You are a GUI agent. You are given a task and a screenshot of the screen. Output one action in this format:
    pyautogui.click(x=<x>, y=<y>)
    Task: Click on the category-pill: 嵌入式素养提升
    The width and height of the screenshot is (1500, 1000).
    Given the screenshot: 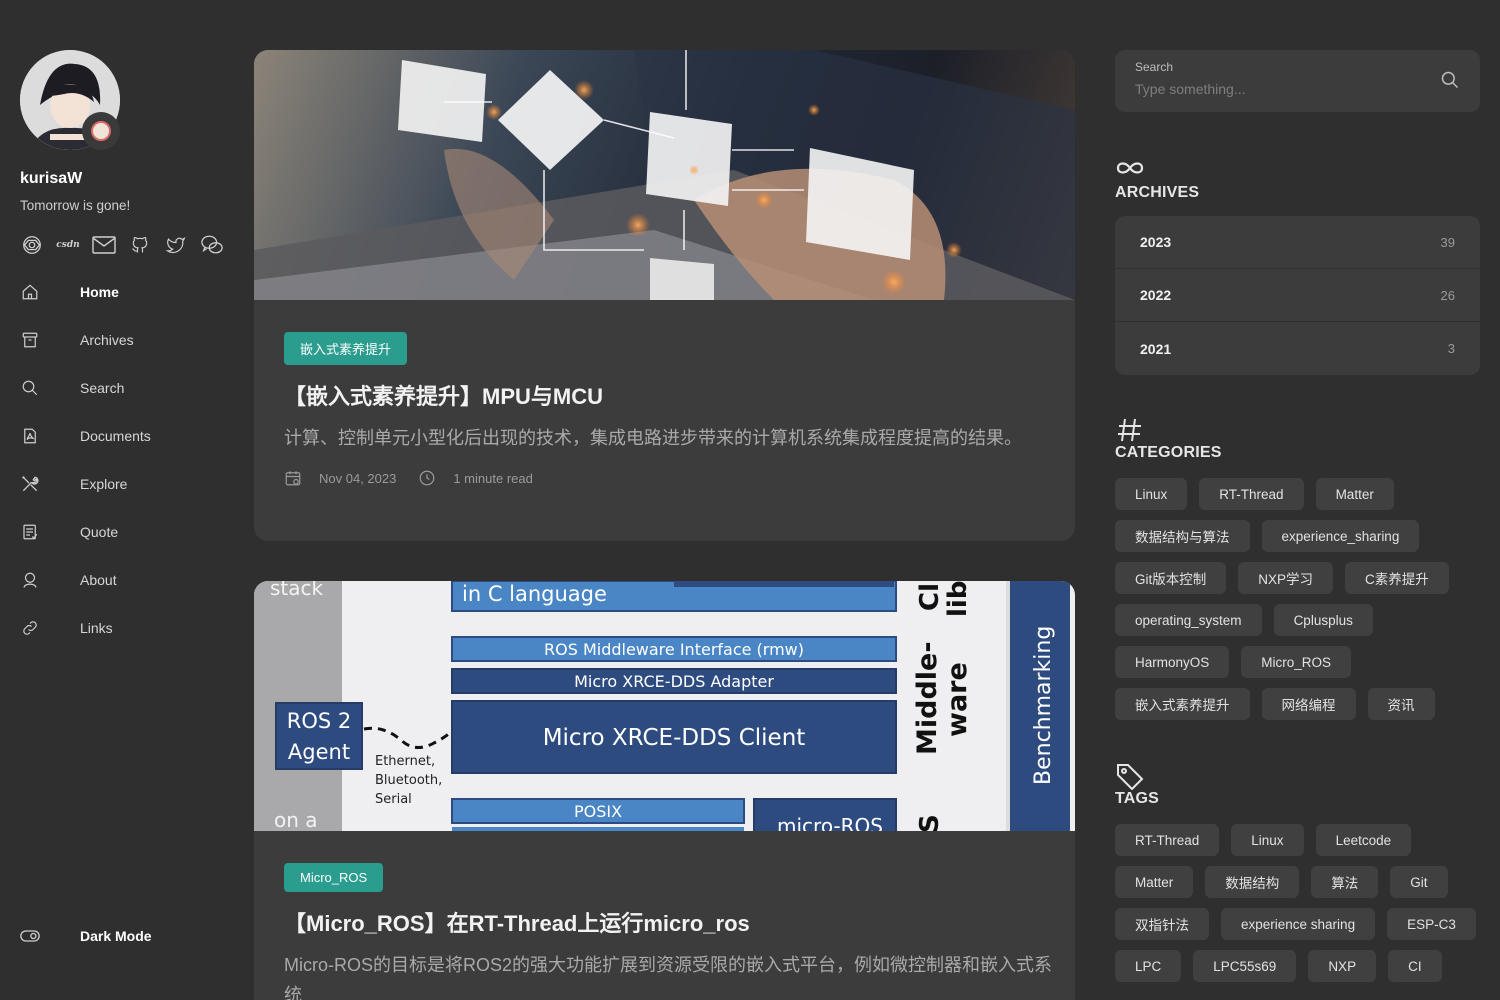 What is the action you would take?
    pyautogui.click(x=1182, y=704)
    